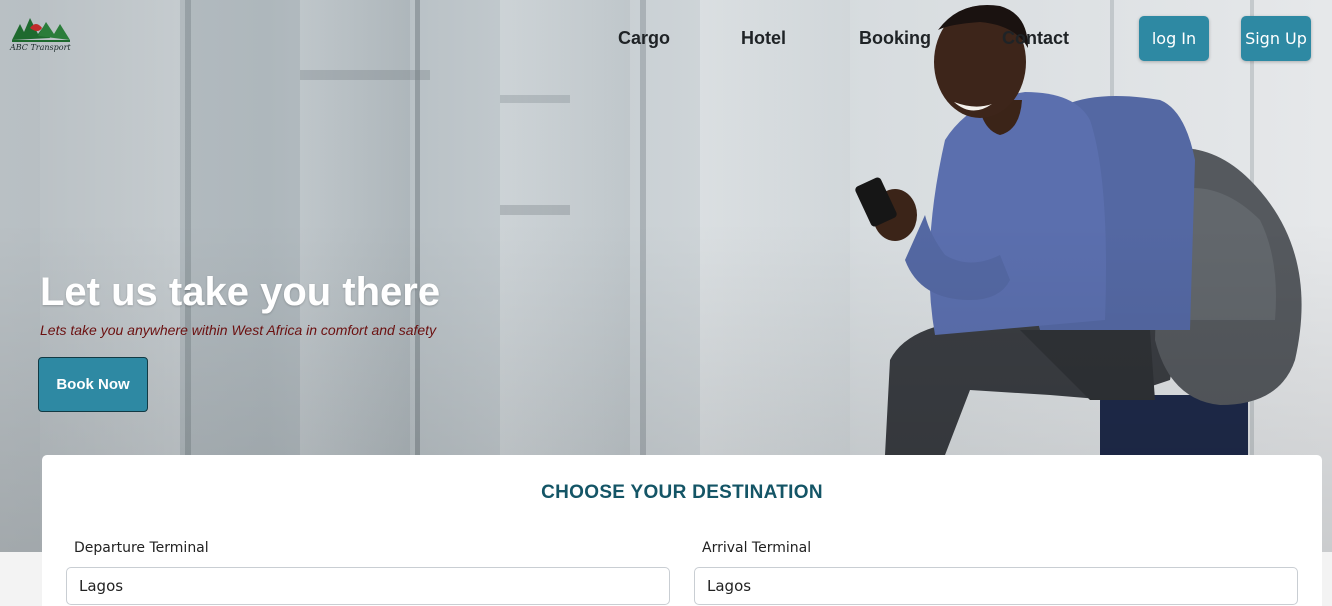 The width and height of the screenshot is (1332, 606). Describe the element at coordinates (996, 586) in the screenshot. I see `arrival-terminal-field: Lagos` at that location.